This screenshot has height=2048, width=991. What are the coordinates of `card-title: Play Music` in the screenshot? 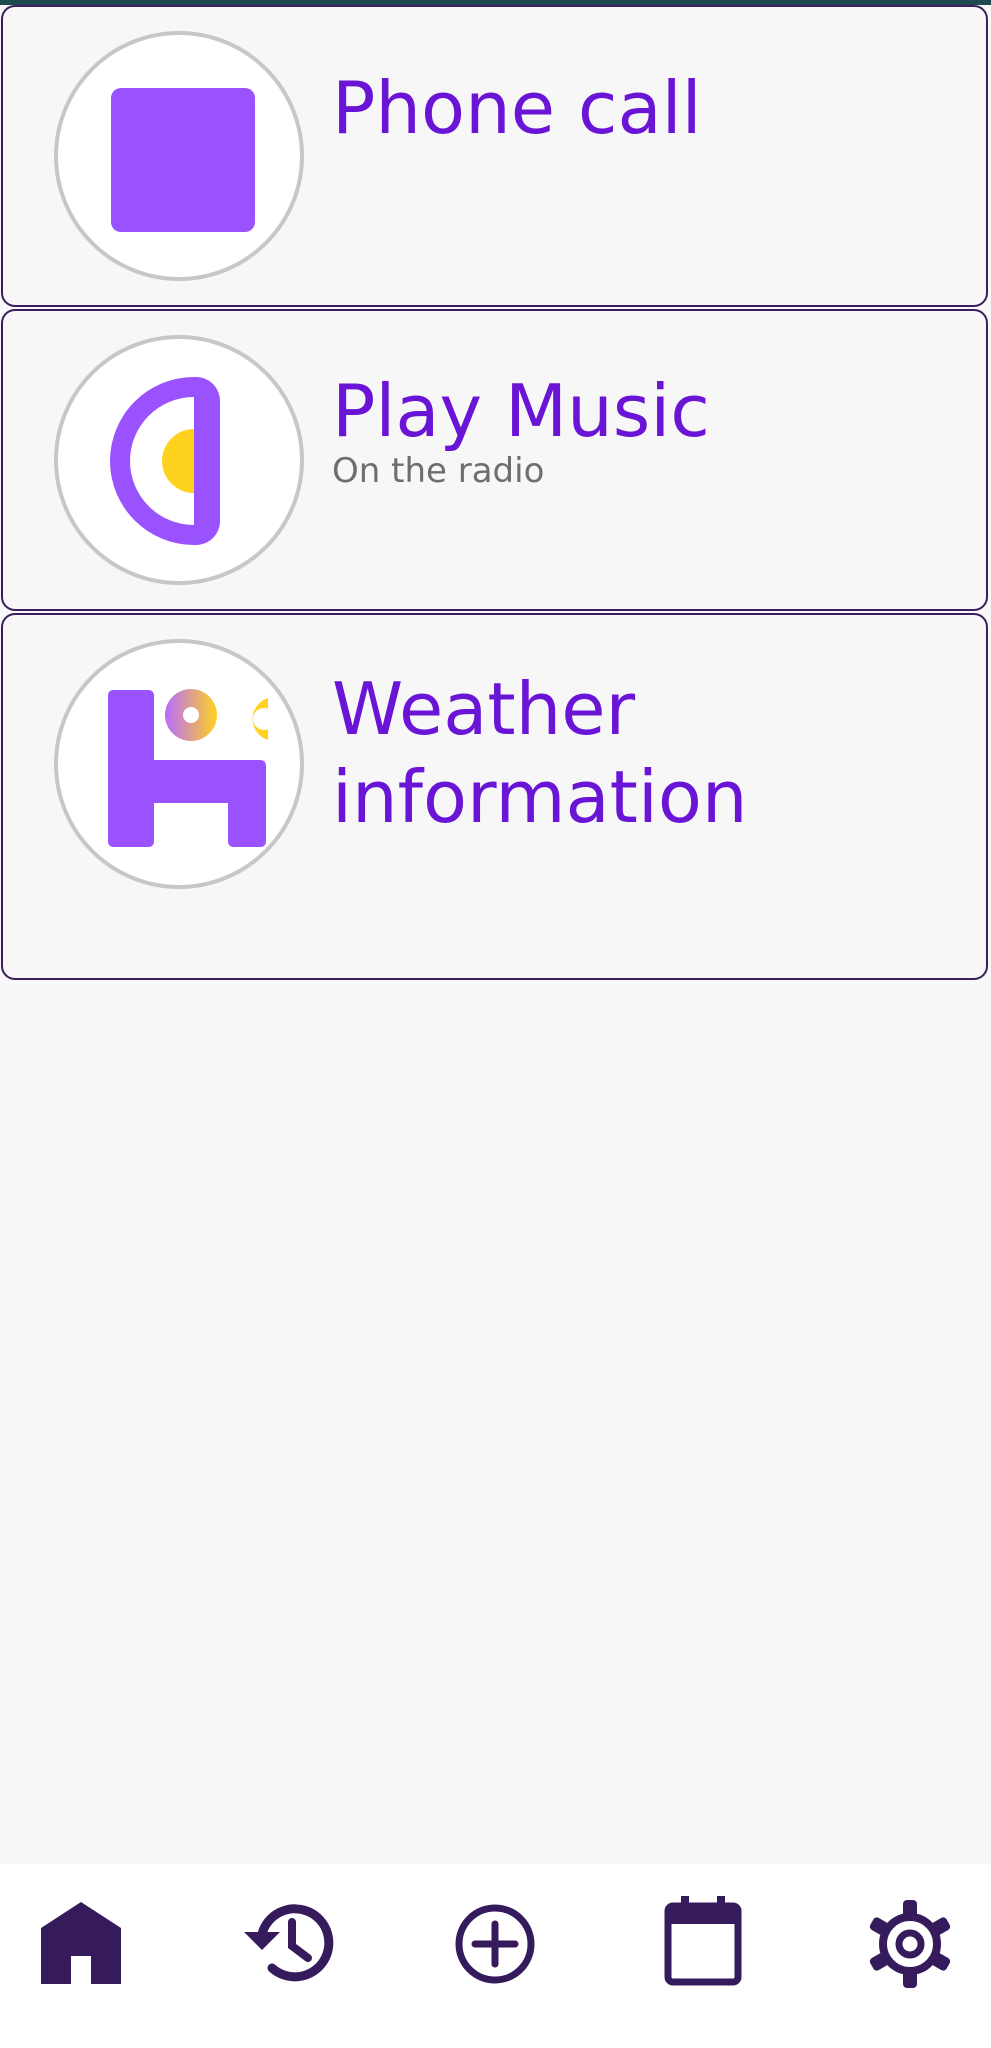 It's located at (521, 411).